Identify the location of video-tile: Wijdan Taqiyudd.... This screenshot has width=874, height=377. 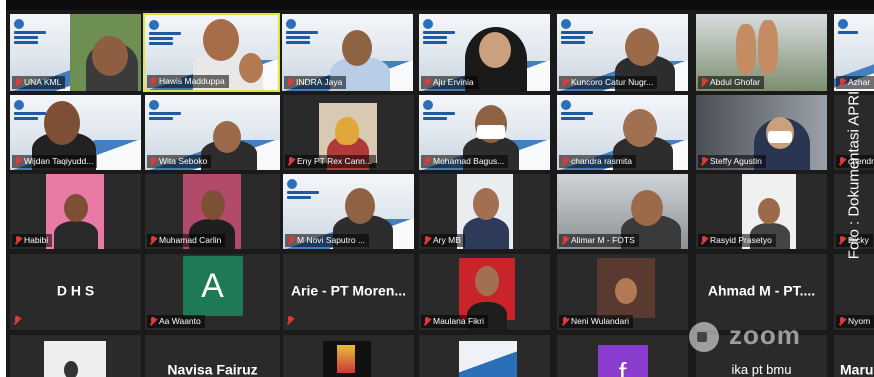
(75, 132).